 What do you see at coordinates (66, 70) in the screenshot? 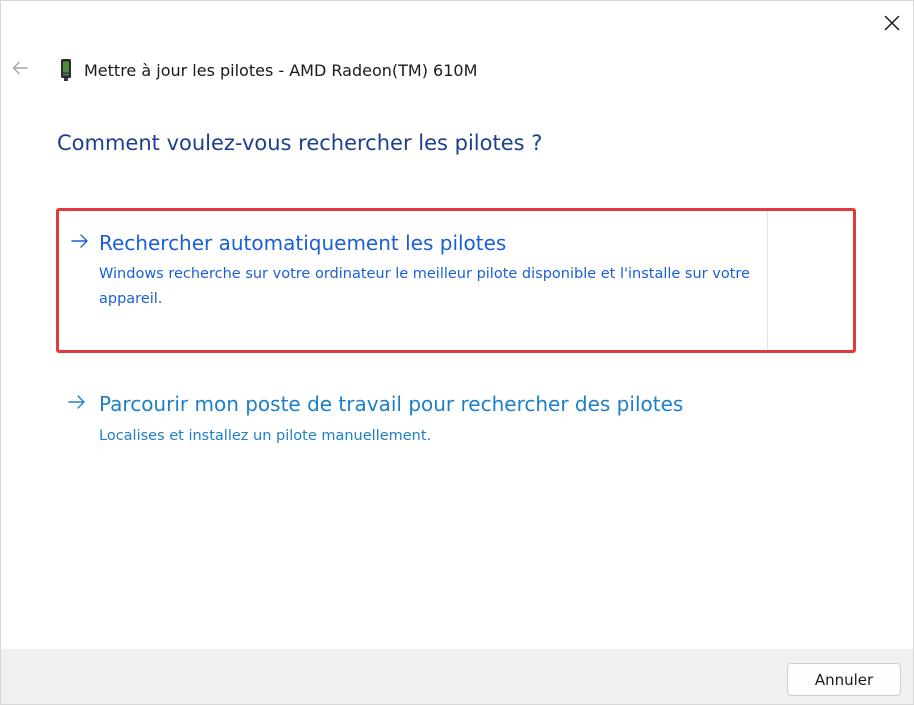
I see `display-adapter-icon` at bounding box center [66, 70].